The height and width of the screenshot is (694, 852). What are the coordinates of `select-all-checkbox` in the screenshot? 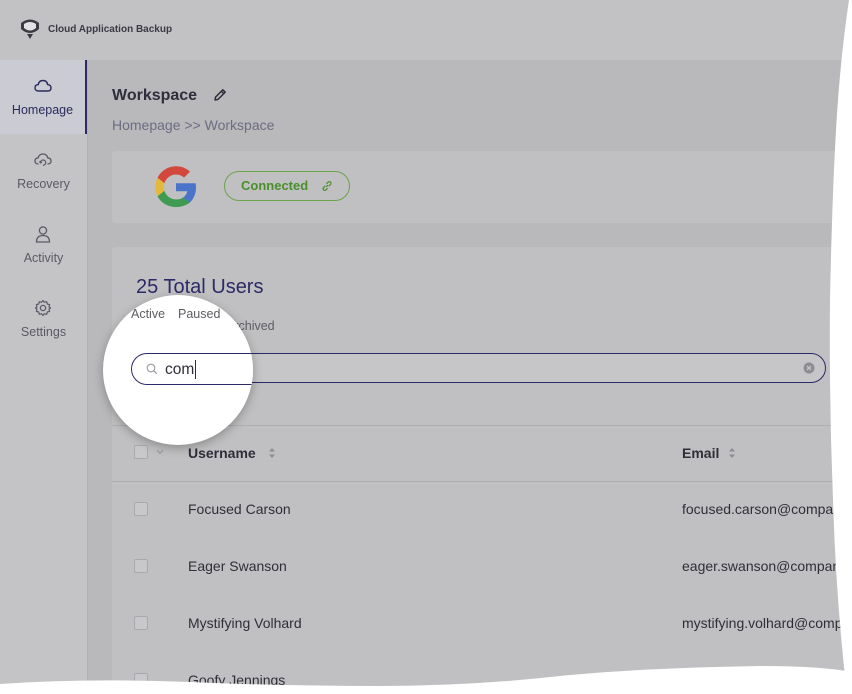 It's located at (141, 452).